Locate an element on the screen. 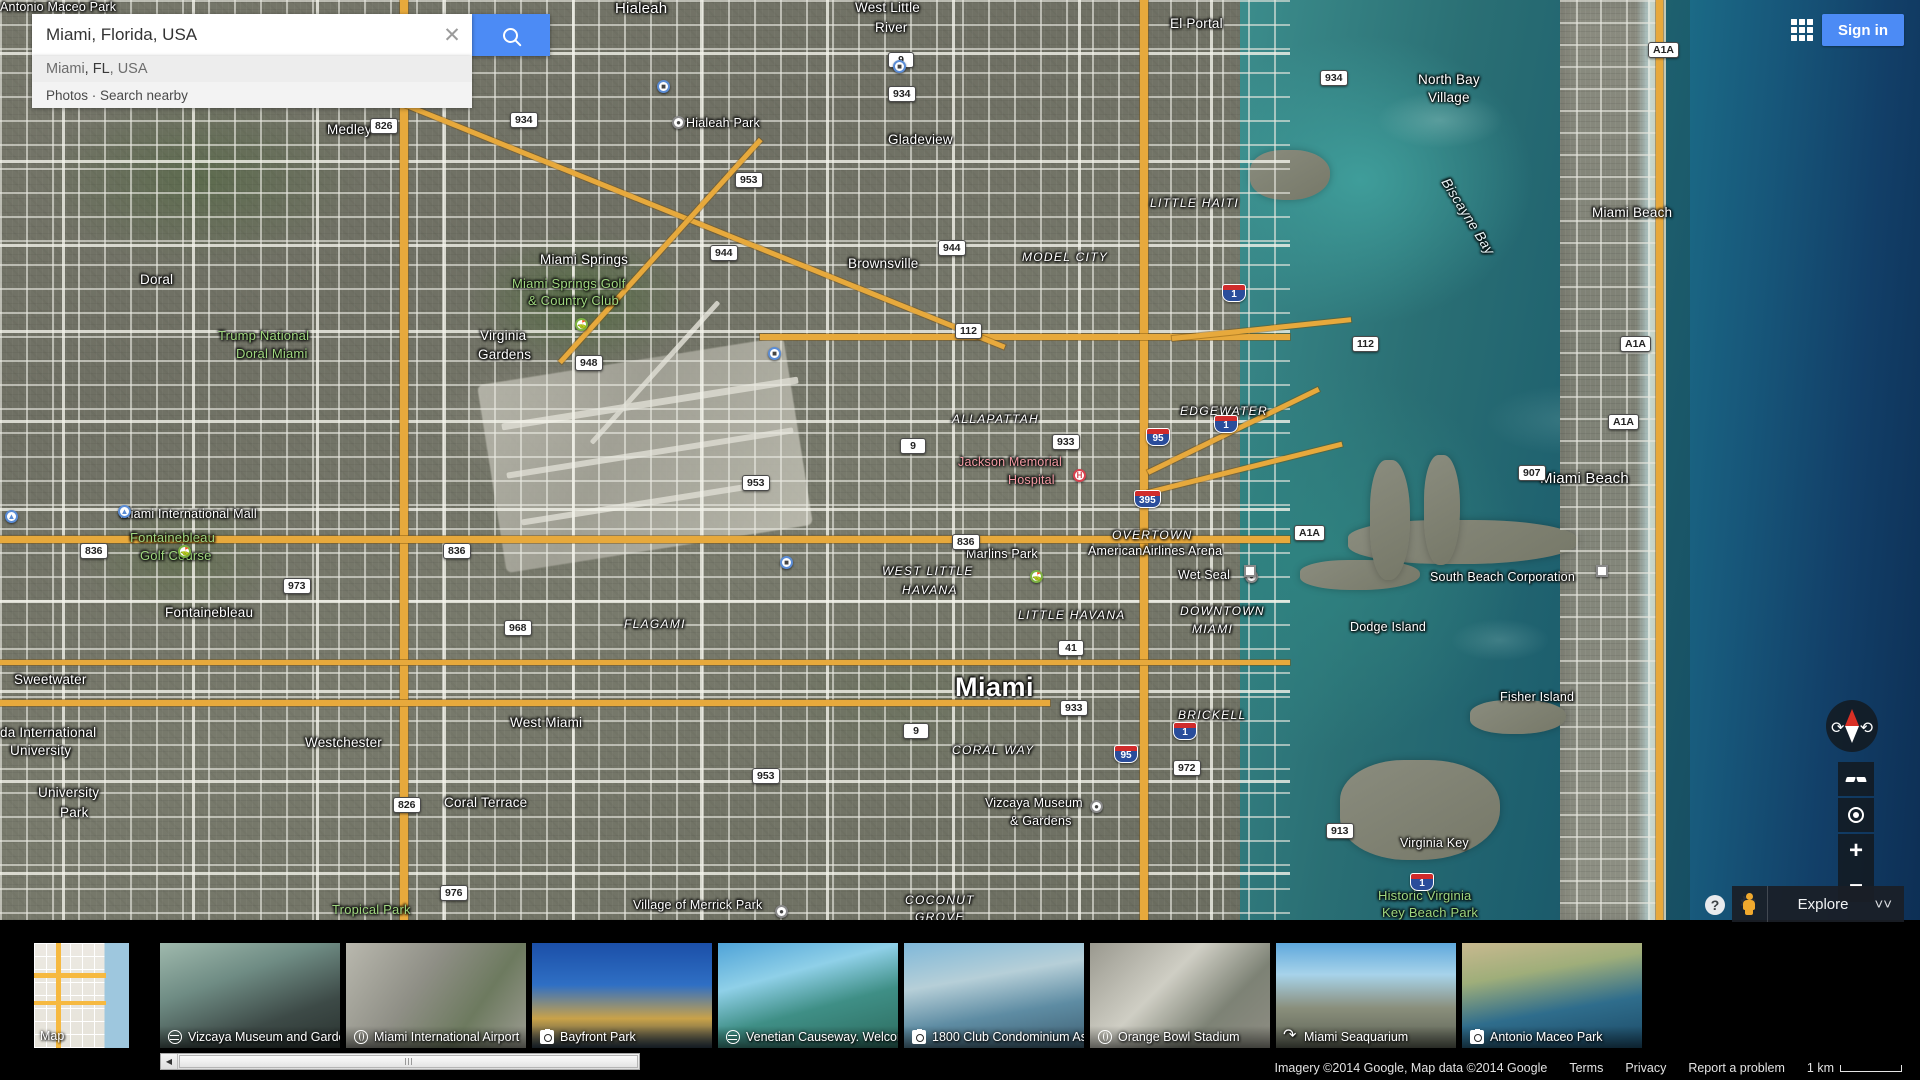  help-icon: ? is located at coordinates (1715, 905).